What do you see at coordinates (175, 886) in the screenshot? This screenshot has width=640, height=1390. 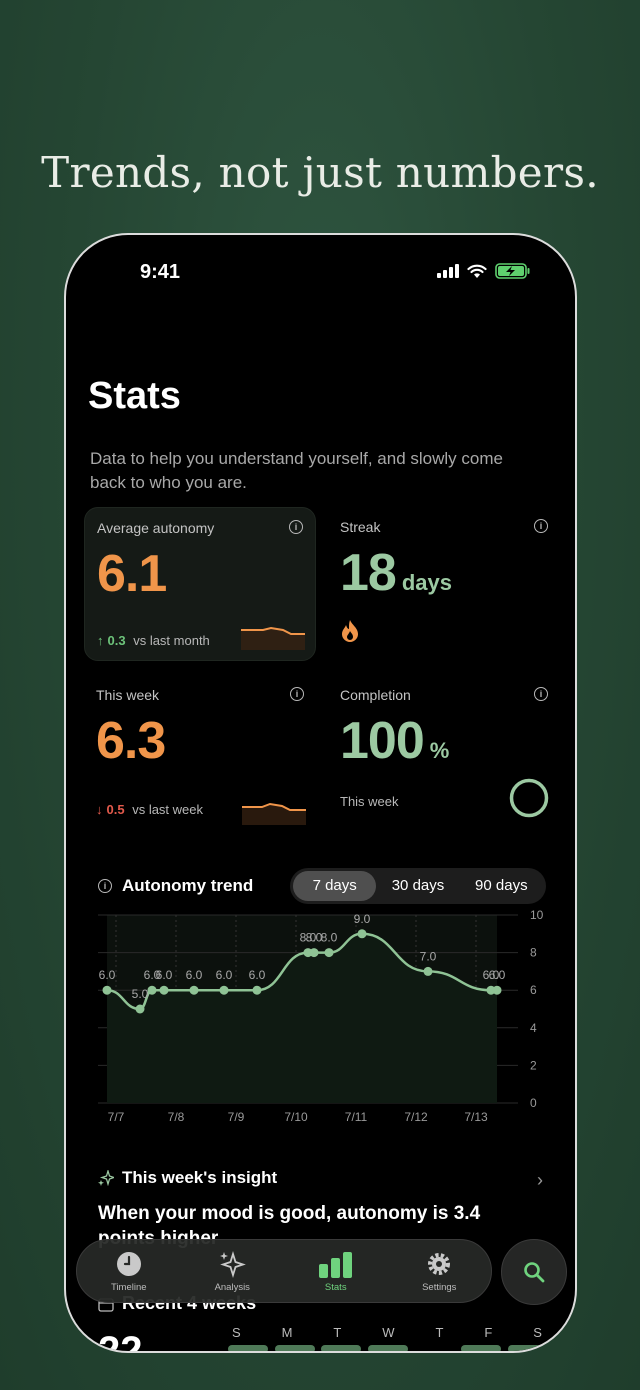 I see `trend-header: i Autonomy trend` at bounding box center [175, 886].